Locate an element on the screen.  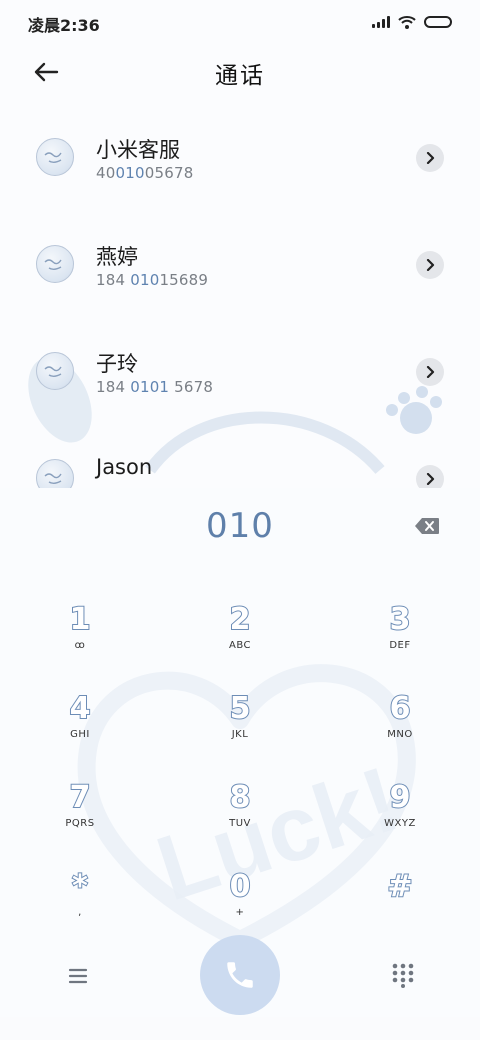
dial-number-display: 010 is located at coordinates (240, 526).